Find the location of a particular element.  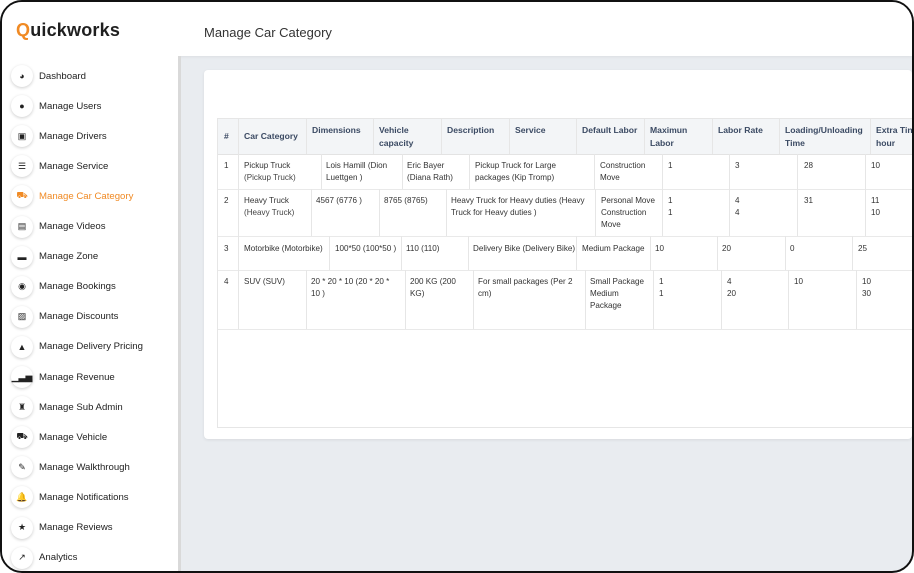

sidebar-item-manage-revenue: ▁▃▅ Manage Revenue is located at coordinates (62, 377).